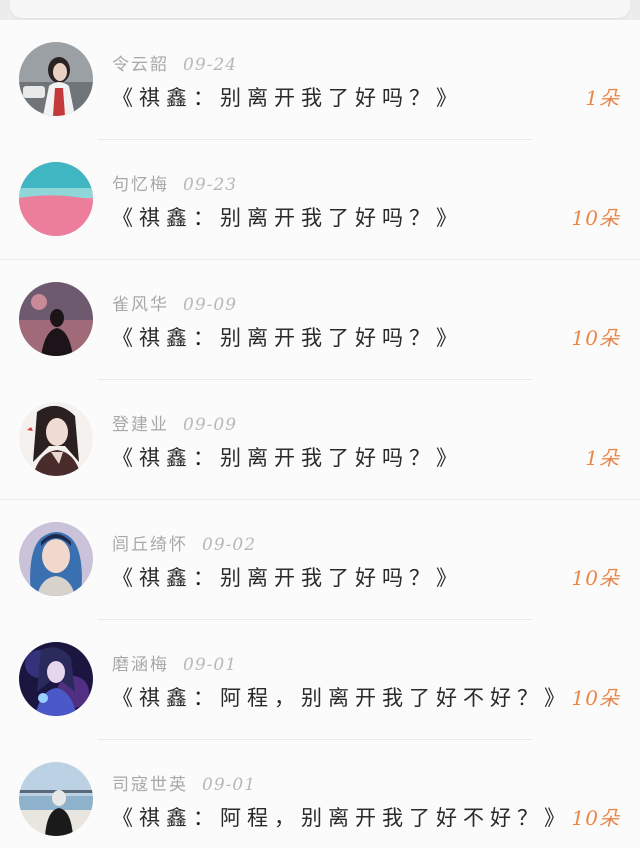 The image size is (640, 848). Describe the element at coordinates (320, 680) in the screenshot. I see `list-item: 磨涵梅 09-01 《祺鑫：阿程，别离开我了好不好？》 10朵` at that location.